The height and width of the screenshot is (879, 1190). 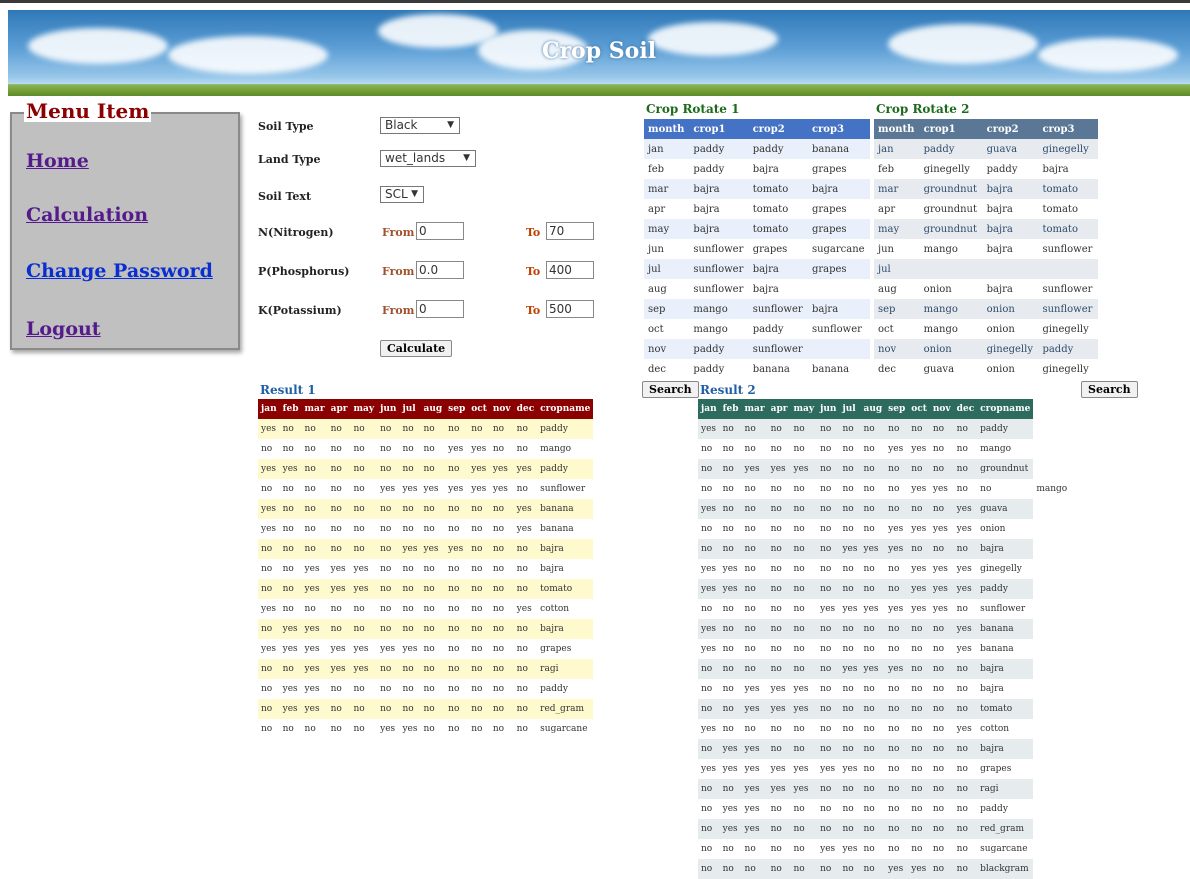 I want to click on nitrogen-from-input: 0, so click(x=440, y=231).